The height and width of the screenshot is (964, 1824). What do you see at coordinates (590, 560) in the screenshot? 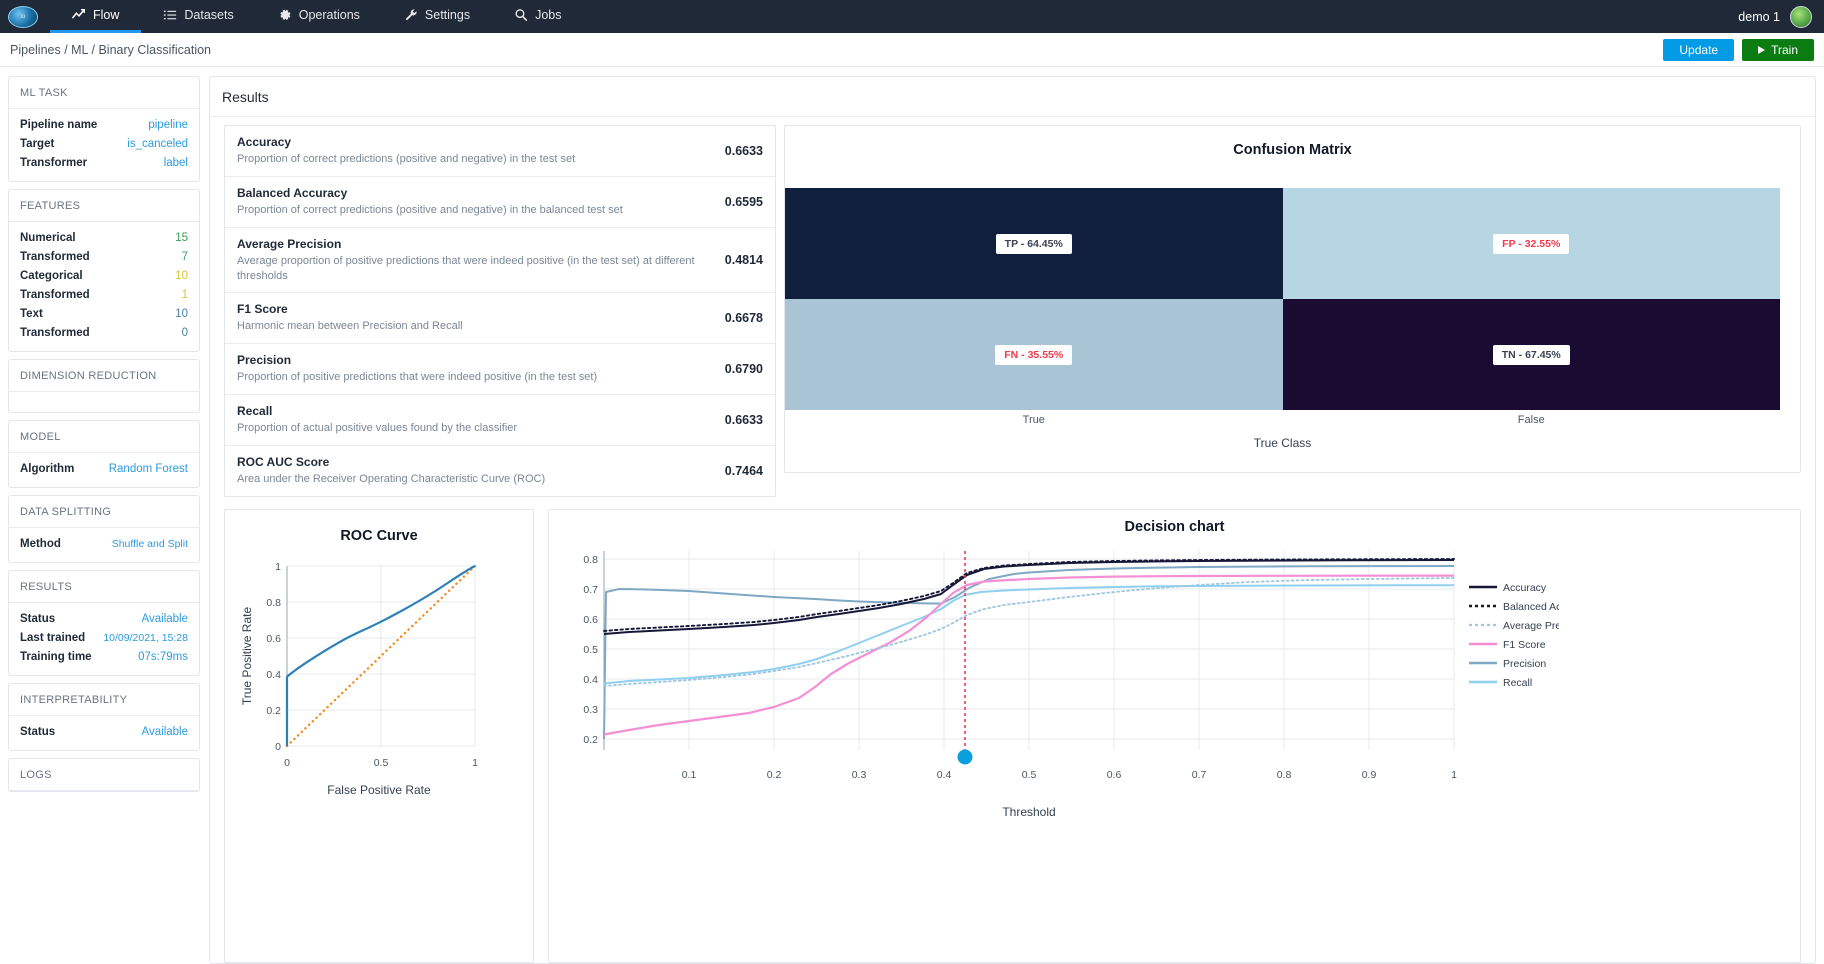
I see `dc-ytick: 0.8` at bounding box center [590, 560].